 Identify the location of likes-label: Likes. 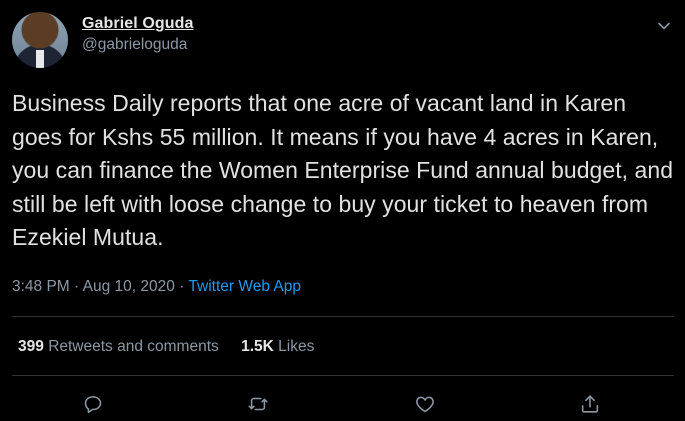
(296, 346).